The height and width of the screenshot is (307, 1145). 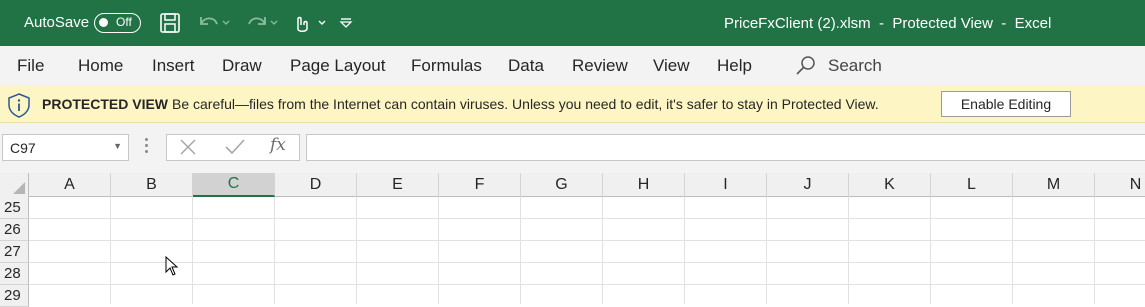 I want to click on row-header: 26, so click(x=14, y=230).